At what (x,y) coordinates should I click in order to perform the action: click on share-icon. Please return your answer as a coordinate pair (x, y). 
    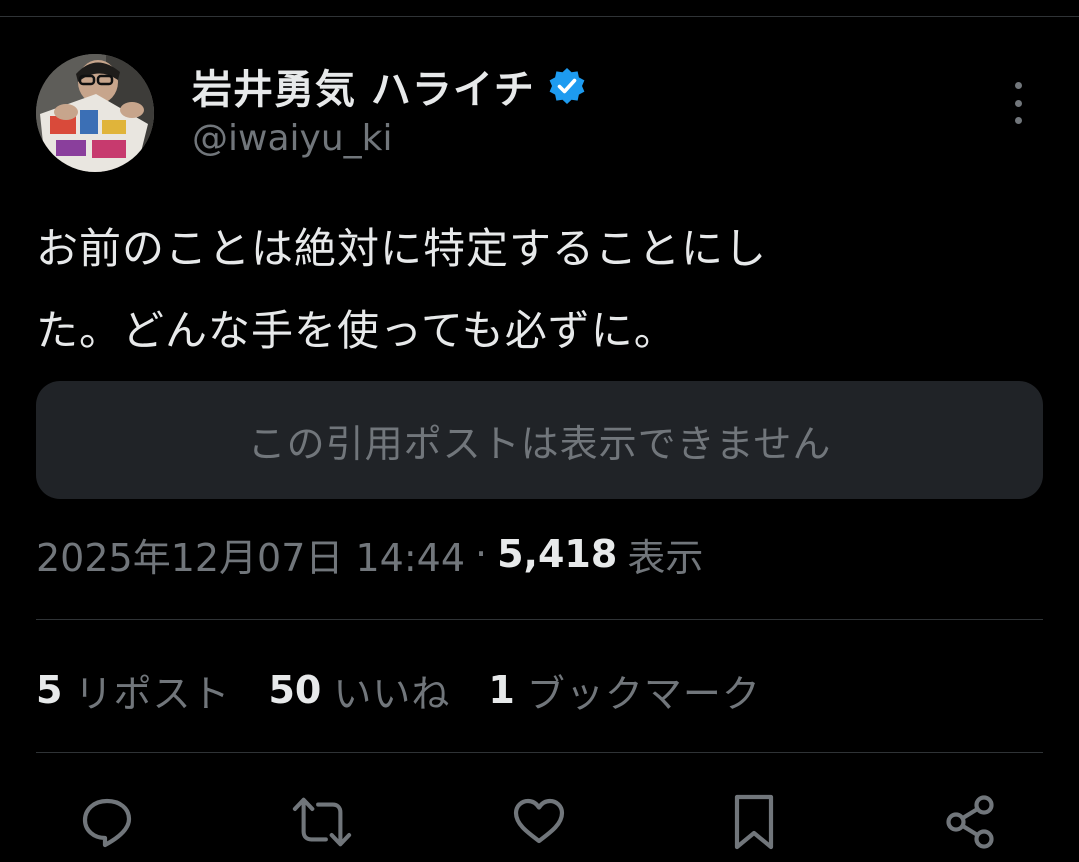
    Looking at the image, I should click on (970, 822).